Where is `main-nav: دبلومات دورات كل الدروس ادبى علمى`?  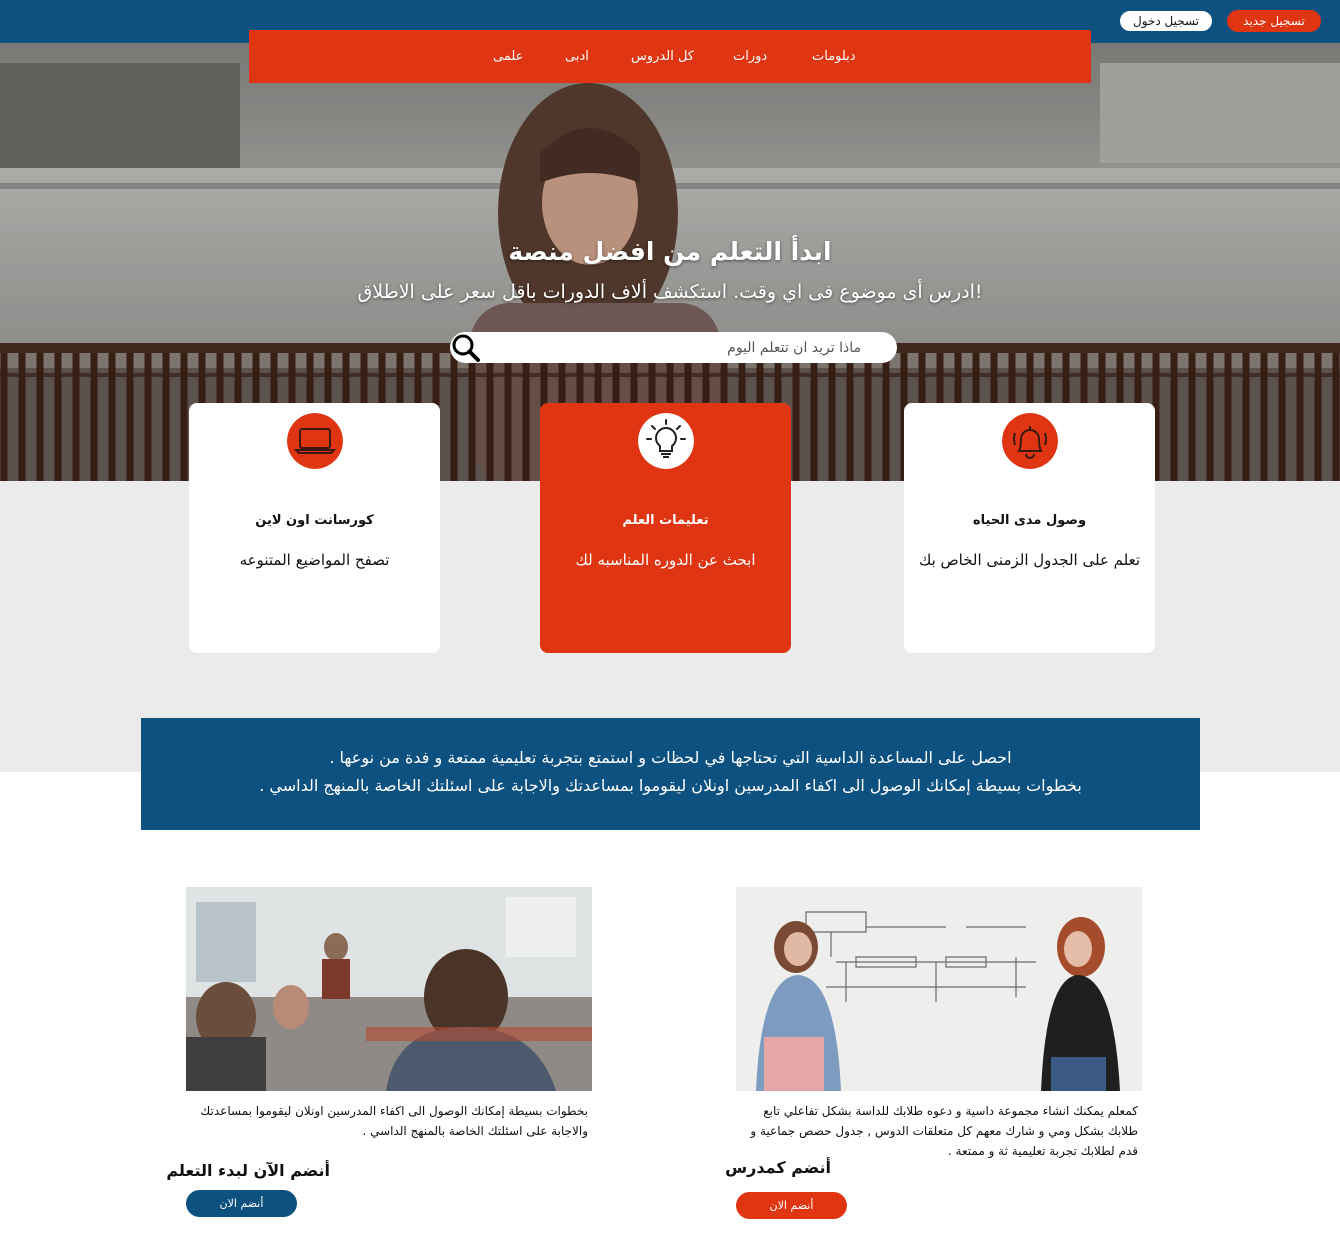
main-nav: دبلومات دورات كل الدروس ادبى علمى is located at coordinates (670, 56).